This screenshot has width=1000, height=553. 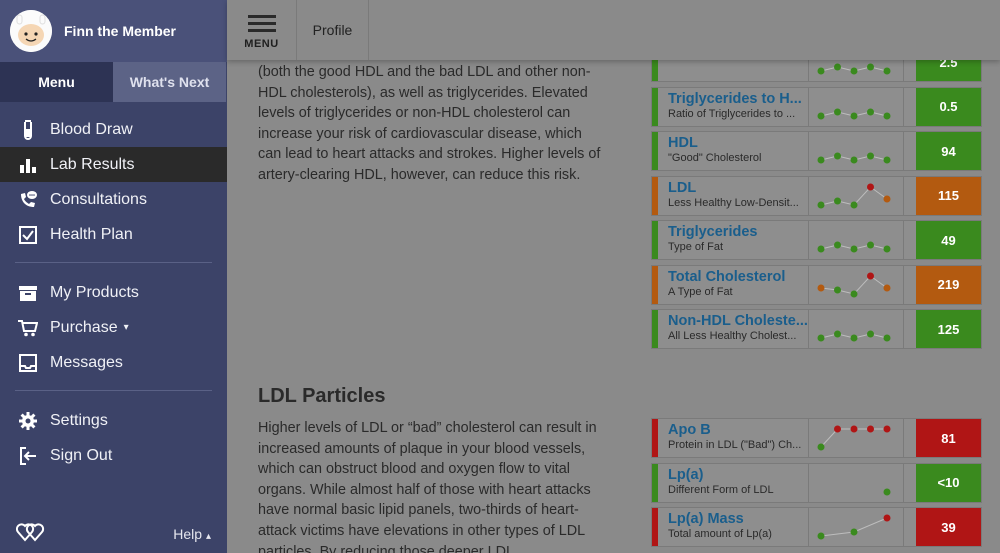 What do you see at coordinates (98, 199) in the screenshot?
I see `sidebar-item-label: Consultations` at bounding box center [98, 199].